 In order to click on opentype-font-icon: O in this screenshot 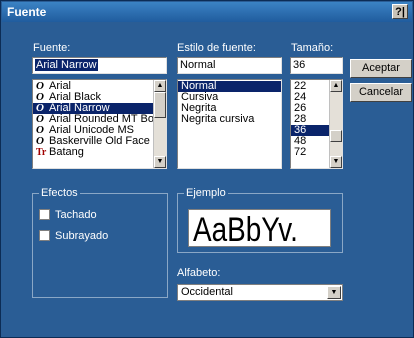, I will do `click(40, 141)`.